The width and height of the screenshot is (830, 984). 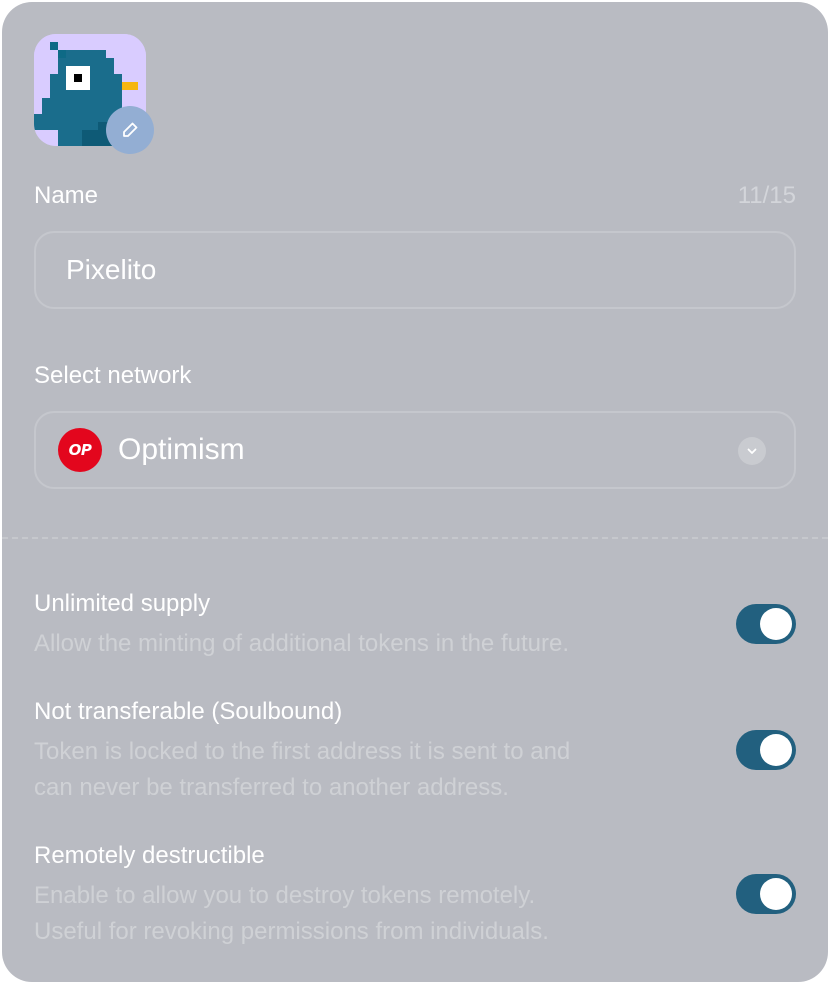 I want to click on unlimited-supply-toggle, so click(x=766, y=624).